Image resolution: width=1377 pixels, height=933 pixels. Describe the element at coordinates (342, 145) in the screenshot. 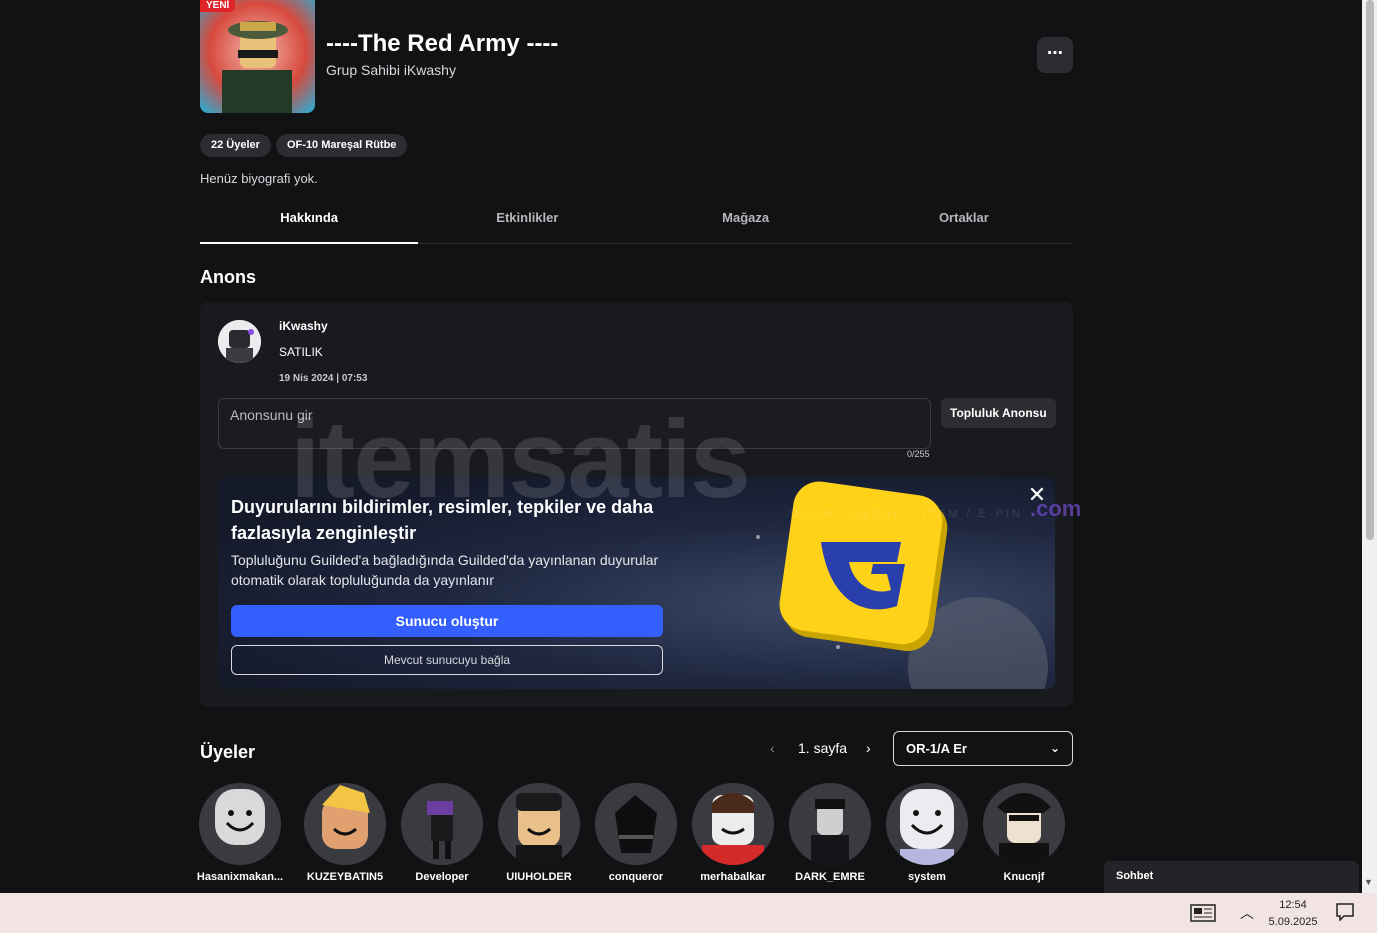

I see `rank-tag: OF-10 Mareşal Rütbe` at that location.